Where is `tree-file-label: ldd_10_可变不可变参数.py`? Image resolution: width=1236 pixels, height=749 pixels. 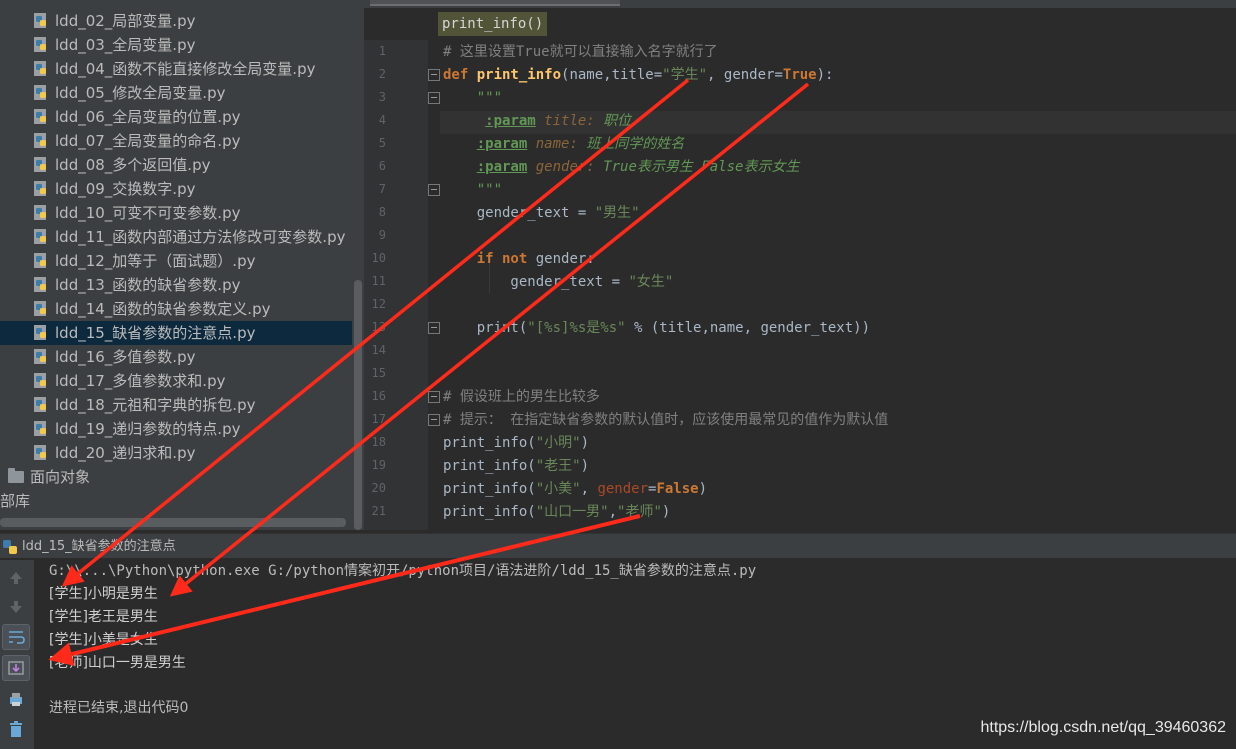 tree-file-label: ldd_10_可变不可变参数.py is located at coordinates (148, 213).